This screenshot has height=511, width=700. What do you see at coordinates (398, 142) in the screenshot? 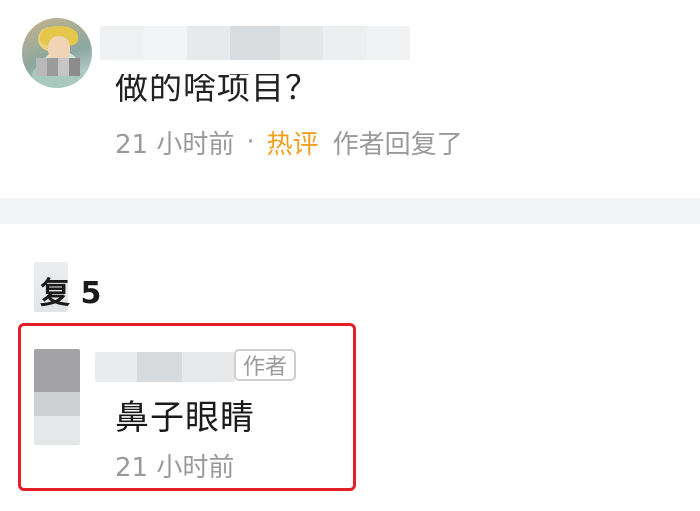
I see `author-replied-link: 作者回复了` at bounding box center [398, 142].